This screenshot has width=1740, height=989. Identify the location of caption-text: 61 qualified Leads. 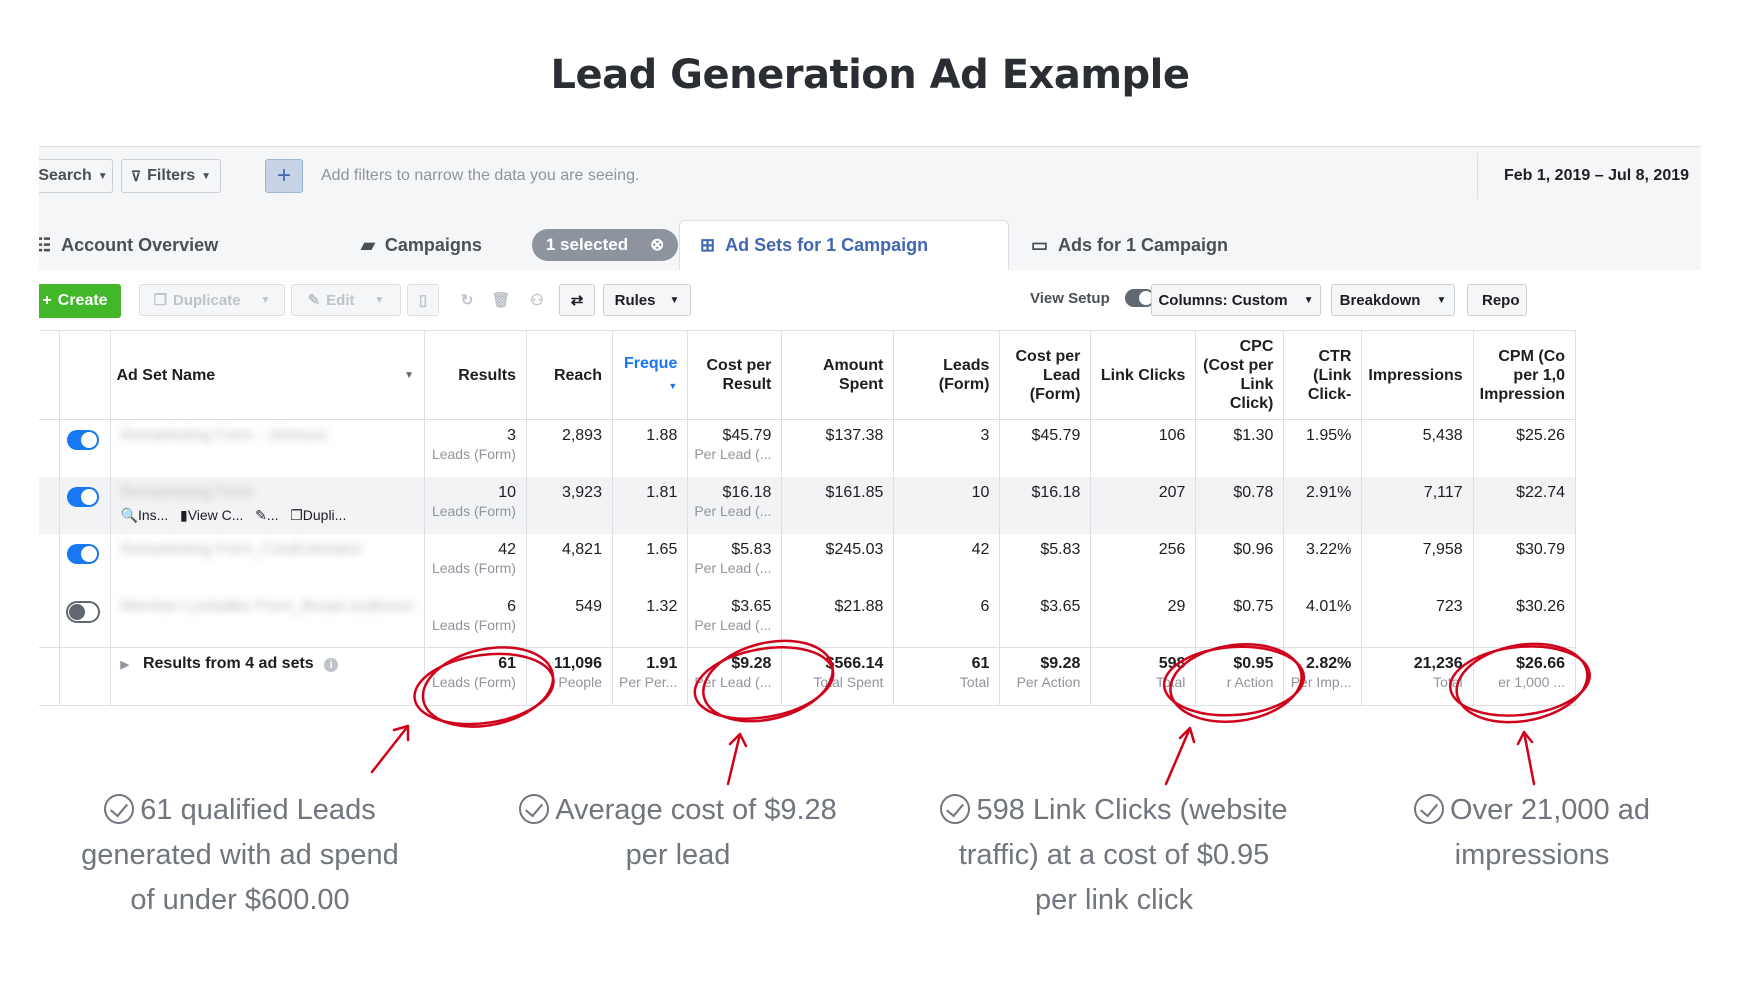
(258, 810).